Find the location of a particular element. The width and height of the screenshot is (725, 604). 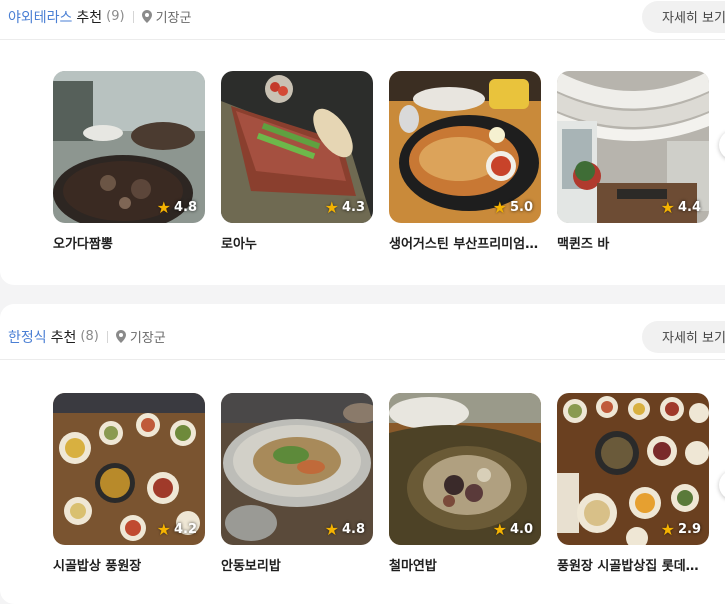

rating-value: 4.2 is located at coordinates (185, 529).